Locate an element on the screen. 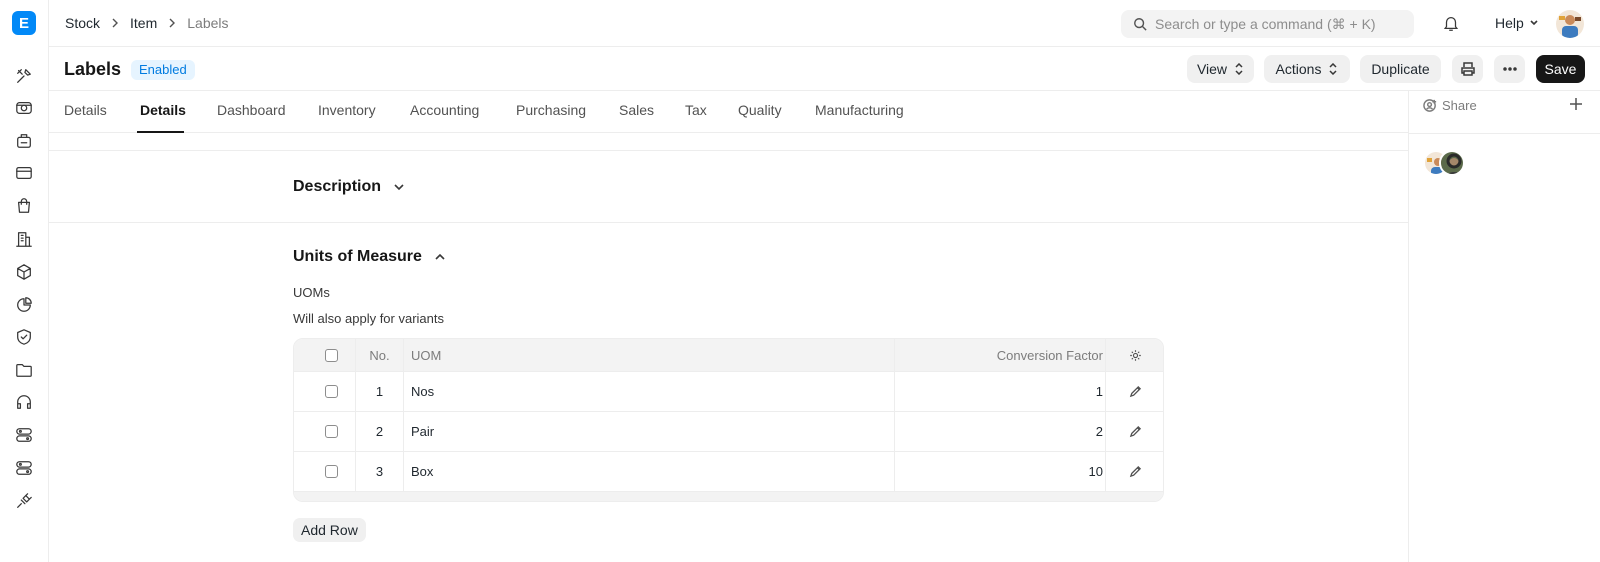 This screenshot has height=562, width=1600. uoms-field-description: Will also apply for variants is located at coordinates (368, 318).